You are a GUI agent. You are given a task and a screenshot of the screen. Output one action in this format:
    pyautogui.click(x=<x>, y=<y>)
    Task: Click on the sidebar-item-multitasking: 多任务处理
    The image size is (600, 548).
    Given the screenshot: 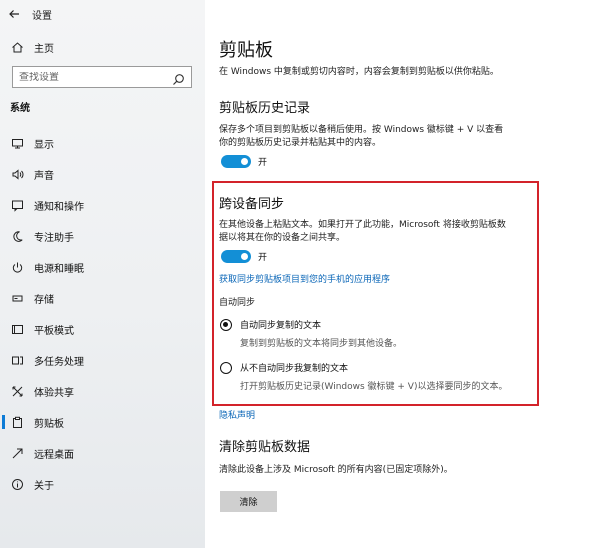 What is the action you would take?
    pyautogui.click(x=102, y=360)
    